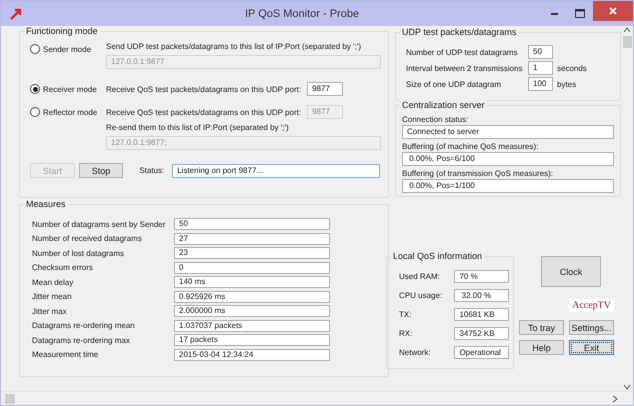 The width and height of the screenshot is (634, 406). What do you see at coordinates (405, 314) in the screenshot?
I see `info-label: TX:` at bounding box center [405, 314].